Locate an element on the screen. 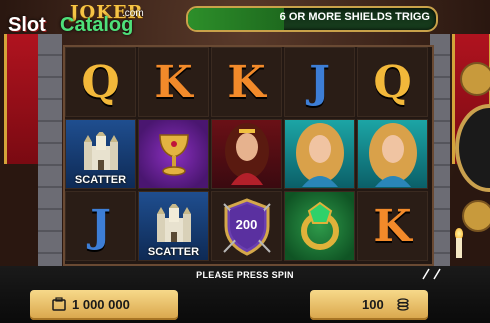 This screenshot has height=323, width=490. site-logo: JOKER Slot Catalog .com is located at coordinates (83, 22).